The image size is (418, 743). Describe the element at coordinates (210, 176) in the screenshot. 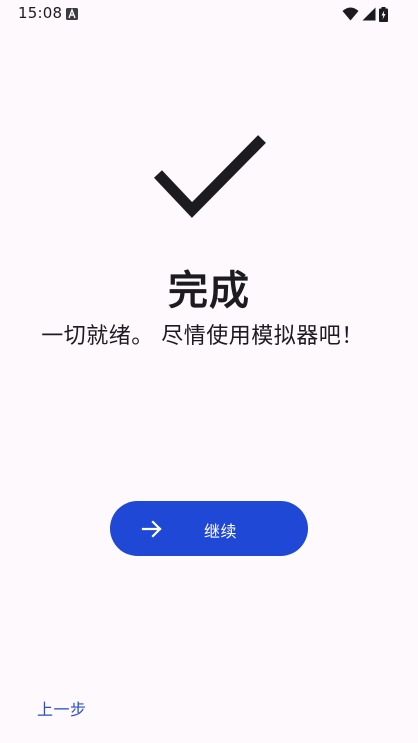

I see `checkmark-icon` at that location.